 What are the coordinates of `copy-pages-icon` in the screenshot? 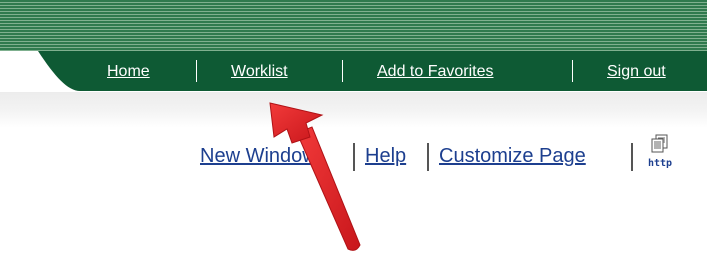 It's located at (659, 143).